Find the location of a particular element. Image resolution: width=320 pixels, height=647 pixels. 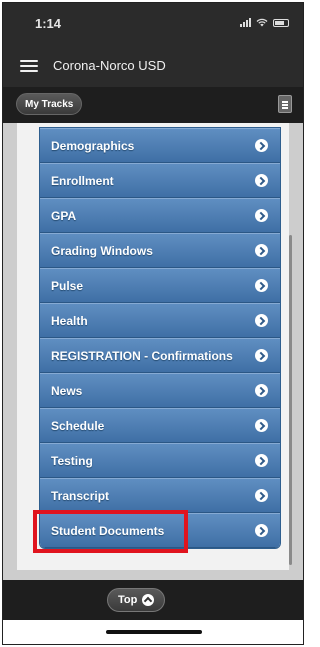

home-indicator-area is located at coordinates (153, 632).